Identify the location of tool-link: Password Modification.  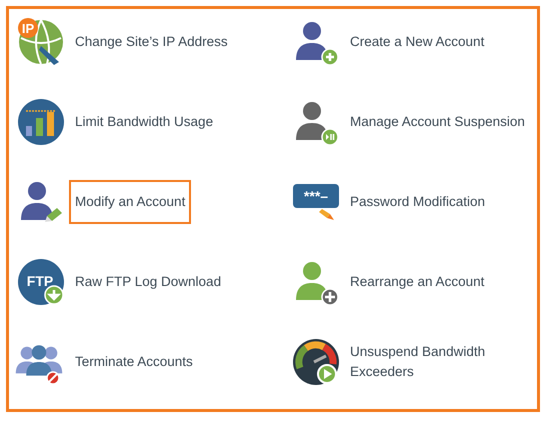
(418, 202).